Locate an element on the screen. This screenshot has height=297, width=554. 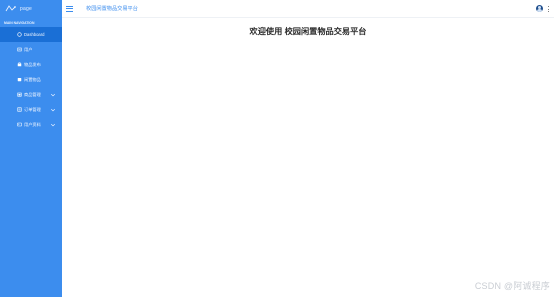
sidebar-item-goods: 商品管理 is located at coordinates (31, 94).